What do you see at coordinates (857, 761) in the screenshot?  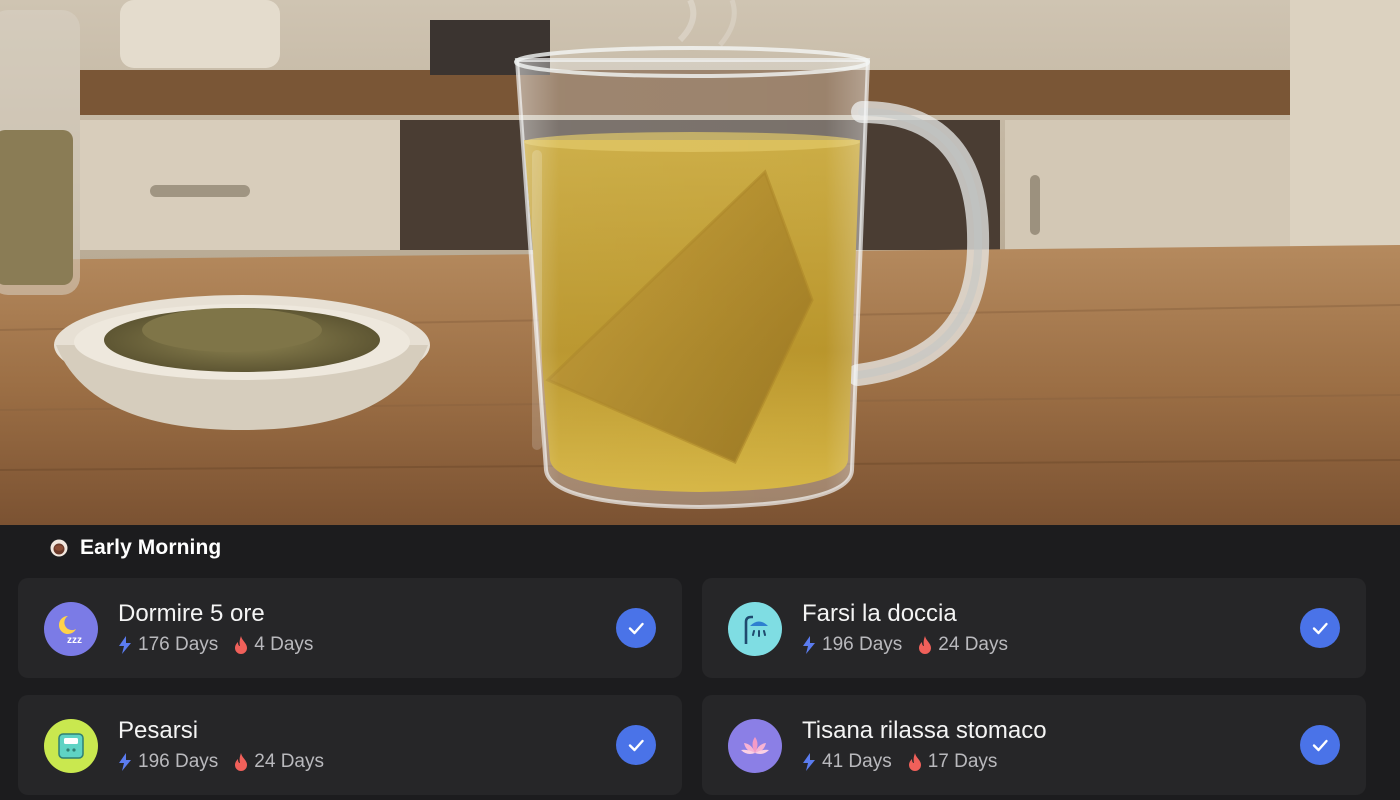 I see `total-days: 41 Days` at bounding box center [857, 761].